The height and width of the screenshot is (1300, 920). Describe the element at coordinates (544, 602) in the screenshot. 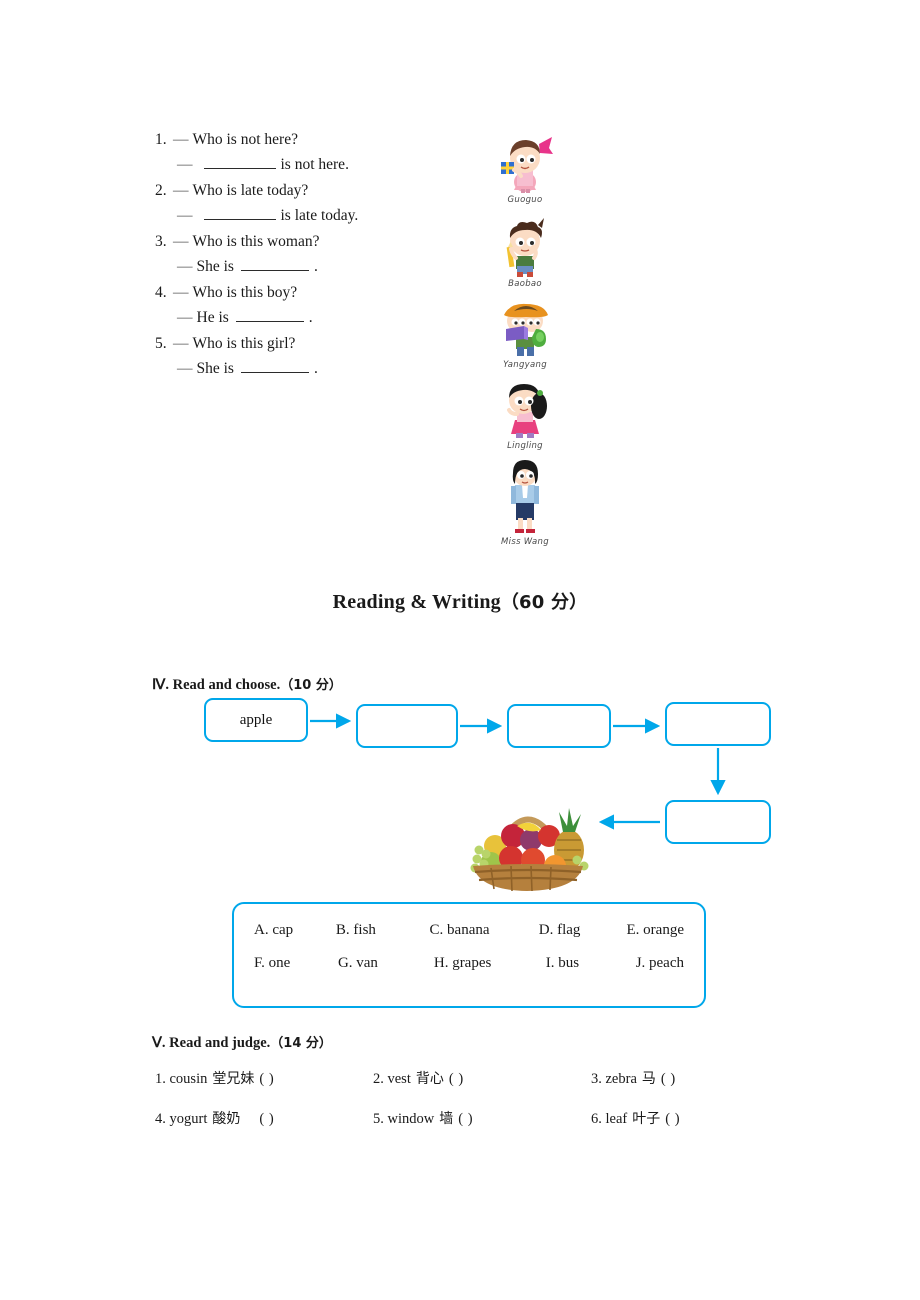

I see `section-heading-points: （60 分）` at that location.